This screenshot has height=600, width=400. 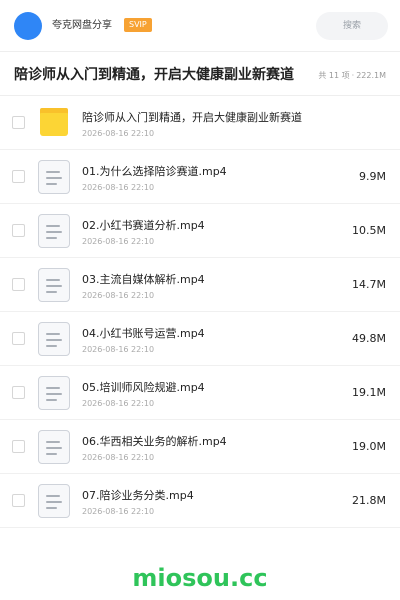 I want to click on item-name: 02.小红书赛道分析.mp4, so click(x=143, y=225).